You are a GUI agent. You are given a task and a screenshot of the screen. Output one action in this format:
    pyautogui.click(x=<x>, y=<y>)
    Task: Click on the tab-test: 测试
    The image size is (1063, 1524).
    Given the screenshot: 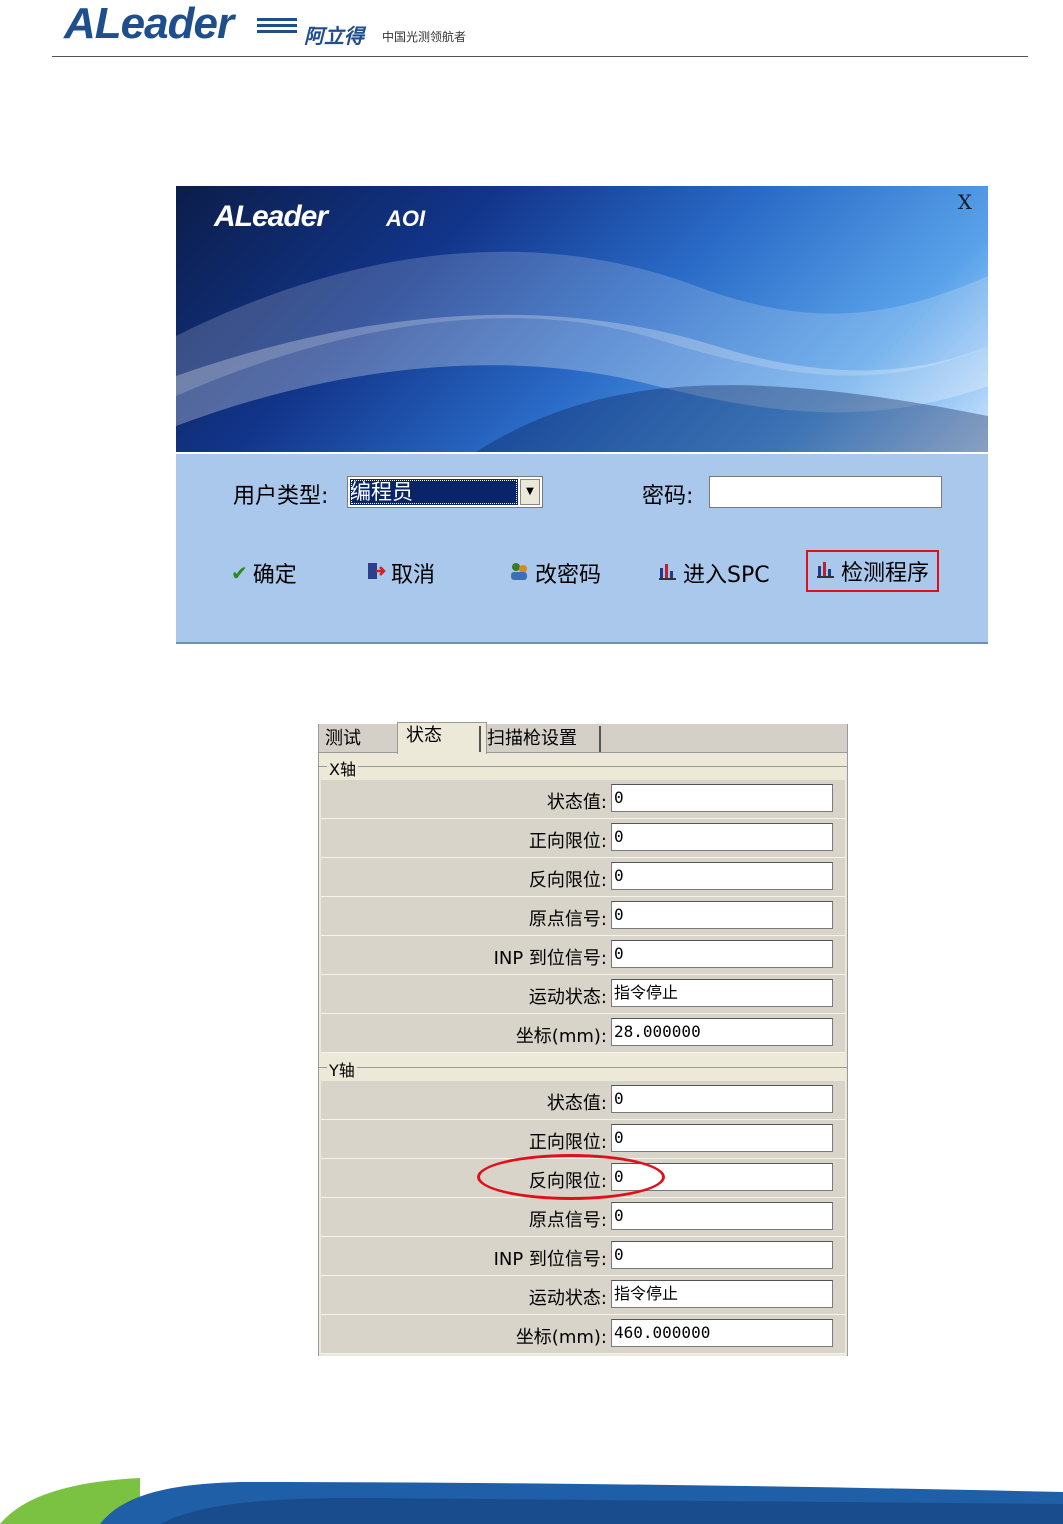 What is the action you would take?
    pyautogui.click(x=359, y=739)
    